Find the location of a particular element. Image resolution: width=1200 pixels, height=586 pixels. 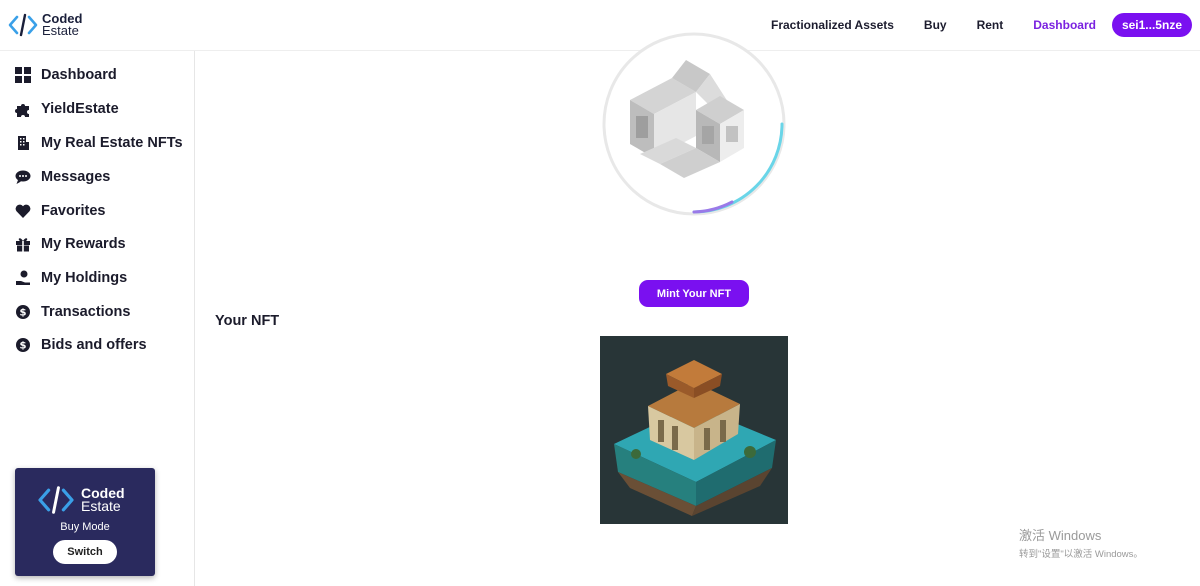

sidebar-item-my-holdings: My Holdings is located at coordinates (71, 278).